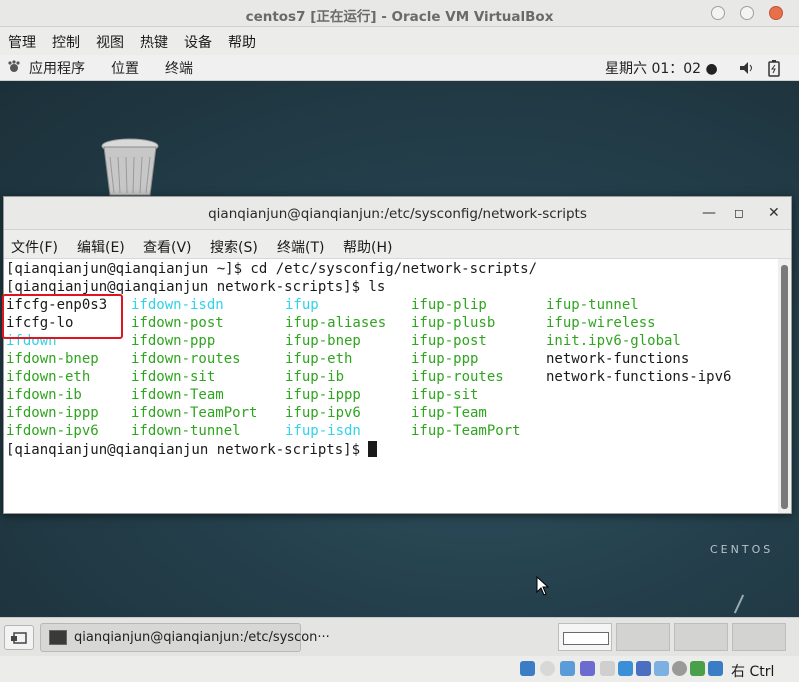 Image resolution: width=799 pixels, height=682 pixels. What do you see at coordinates (466, 431) in the screenshot?
I see `ls-entry: ifup-TeamPort` at bounding box center [466, 431].